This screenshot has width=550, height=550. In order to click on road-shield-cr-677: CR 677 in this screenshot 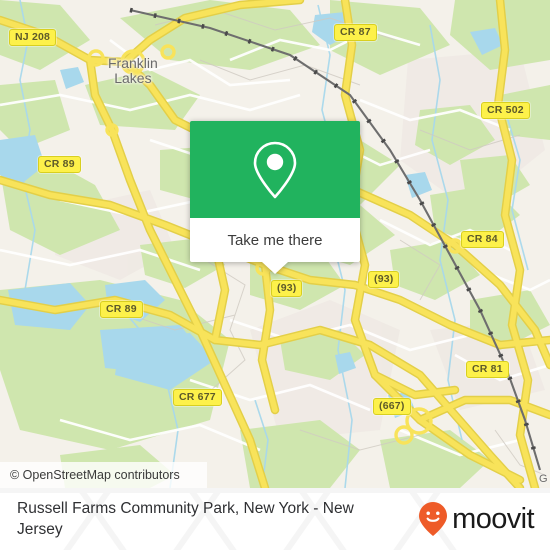, I will do `click(197, 397)`.